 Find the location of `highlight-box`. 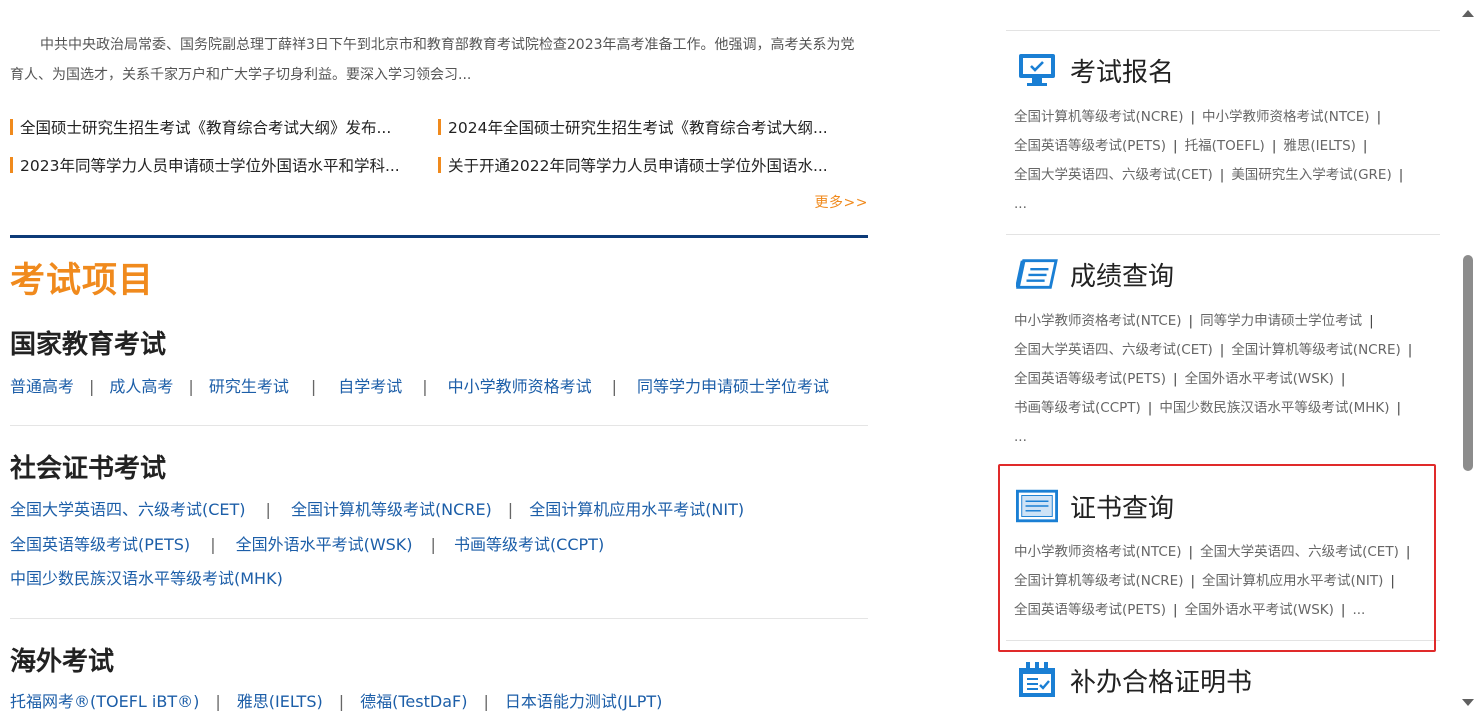

highlight-box is located at coordinates (1217, 558).